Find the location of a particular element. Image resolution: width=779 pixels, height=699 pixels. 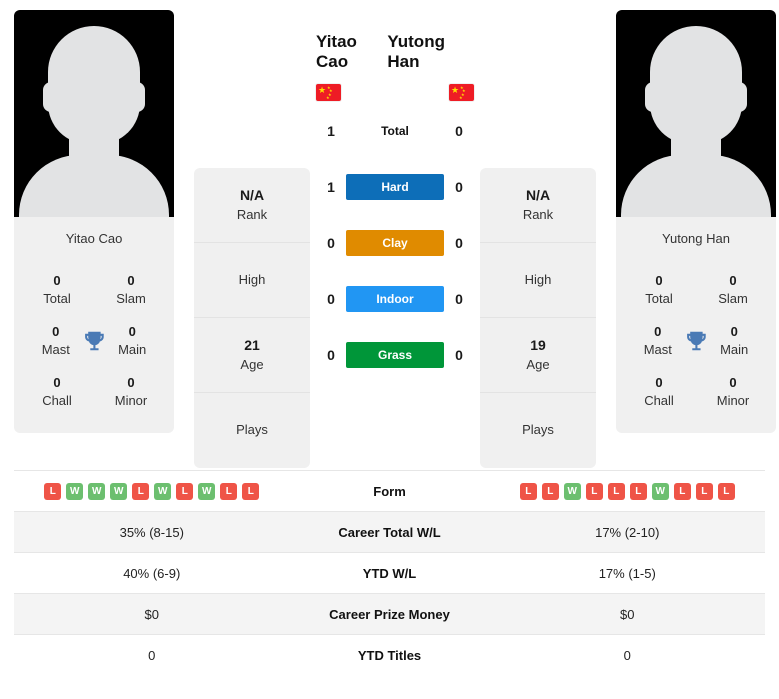

table-value-left: 0 is located at coordinates (152, 655).